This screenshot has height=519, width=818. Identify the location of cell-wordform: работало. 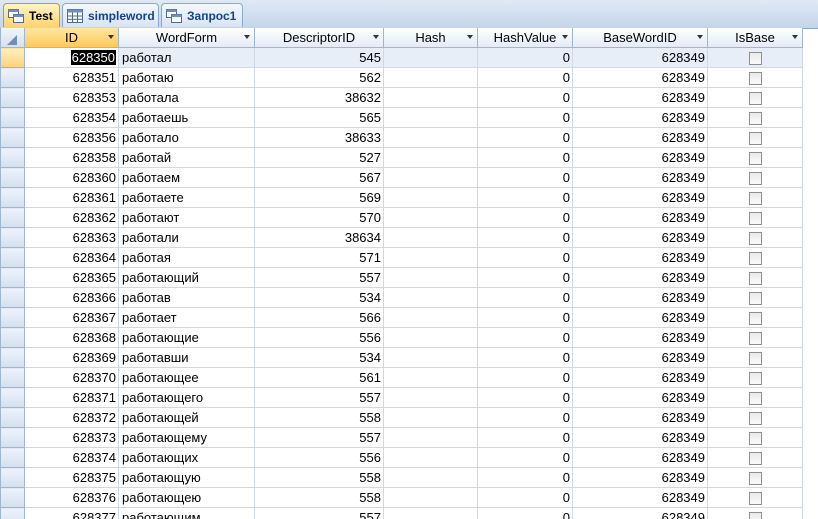
(186, 137).